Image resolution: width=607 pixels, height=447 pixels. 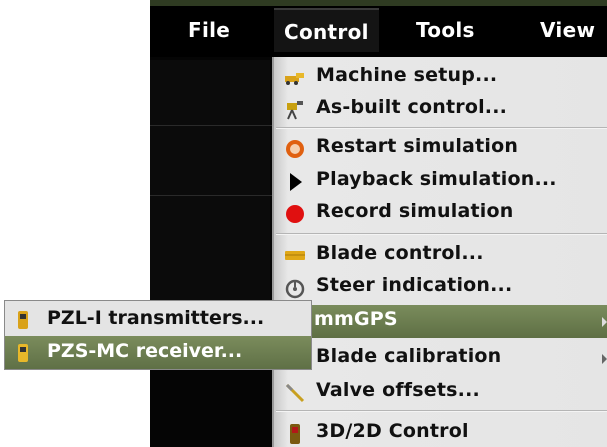 I want to click on menu-item-label: Record simulation, so click(x=415, y=211).